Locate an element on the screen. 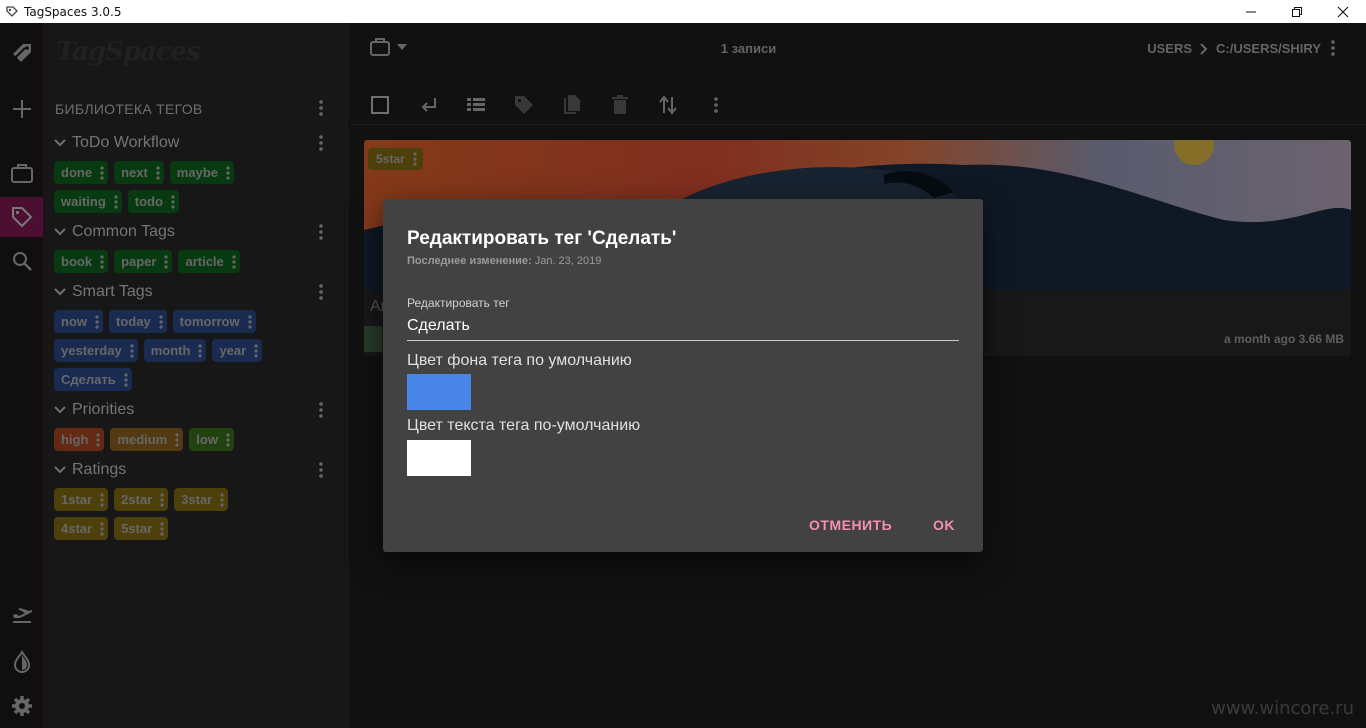 This screenshot has width=1366, height=728. ok-button: OK is located at coordinates (944, 525).